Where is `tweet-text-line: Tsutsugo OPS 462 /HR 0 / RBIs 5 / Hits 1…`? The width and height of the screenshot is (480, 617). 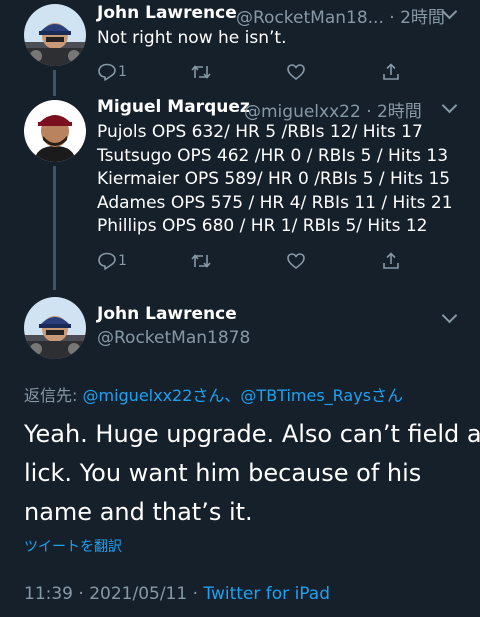 tweet-text-line: Tsutsugo OPS 462 /HR 0 / RBIs 5 / Hits 1… is located at coordinates (273, 155).